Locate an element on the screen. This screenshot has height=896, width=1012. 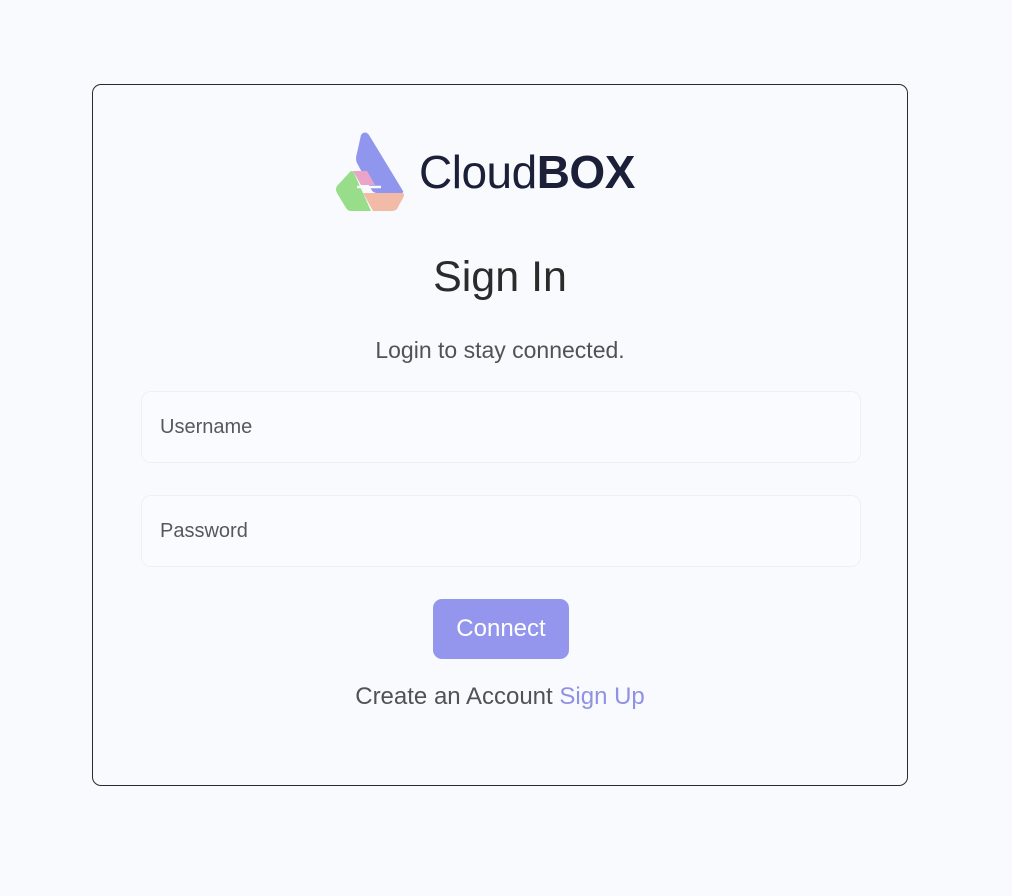
sign-up-link: Sign Up is located at coordinates (601, 696).